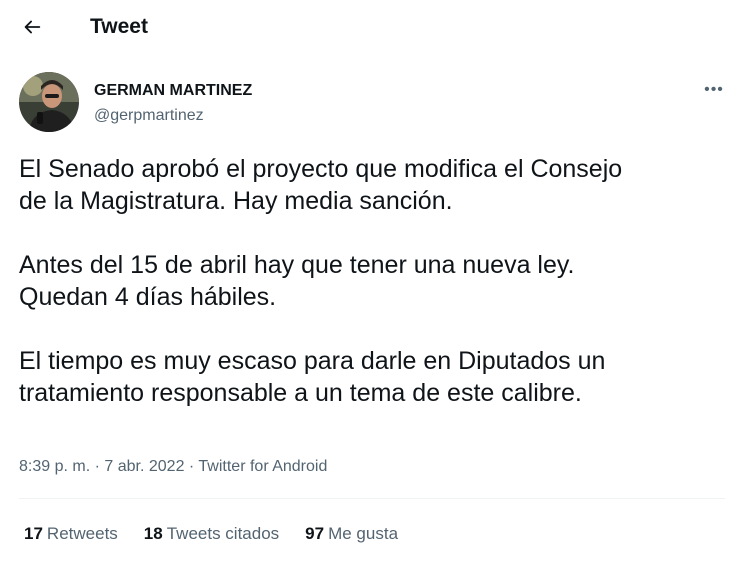 This screenshot has width=738, height=562. I want to click on page-title: Tweet, so click(119, 26).